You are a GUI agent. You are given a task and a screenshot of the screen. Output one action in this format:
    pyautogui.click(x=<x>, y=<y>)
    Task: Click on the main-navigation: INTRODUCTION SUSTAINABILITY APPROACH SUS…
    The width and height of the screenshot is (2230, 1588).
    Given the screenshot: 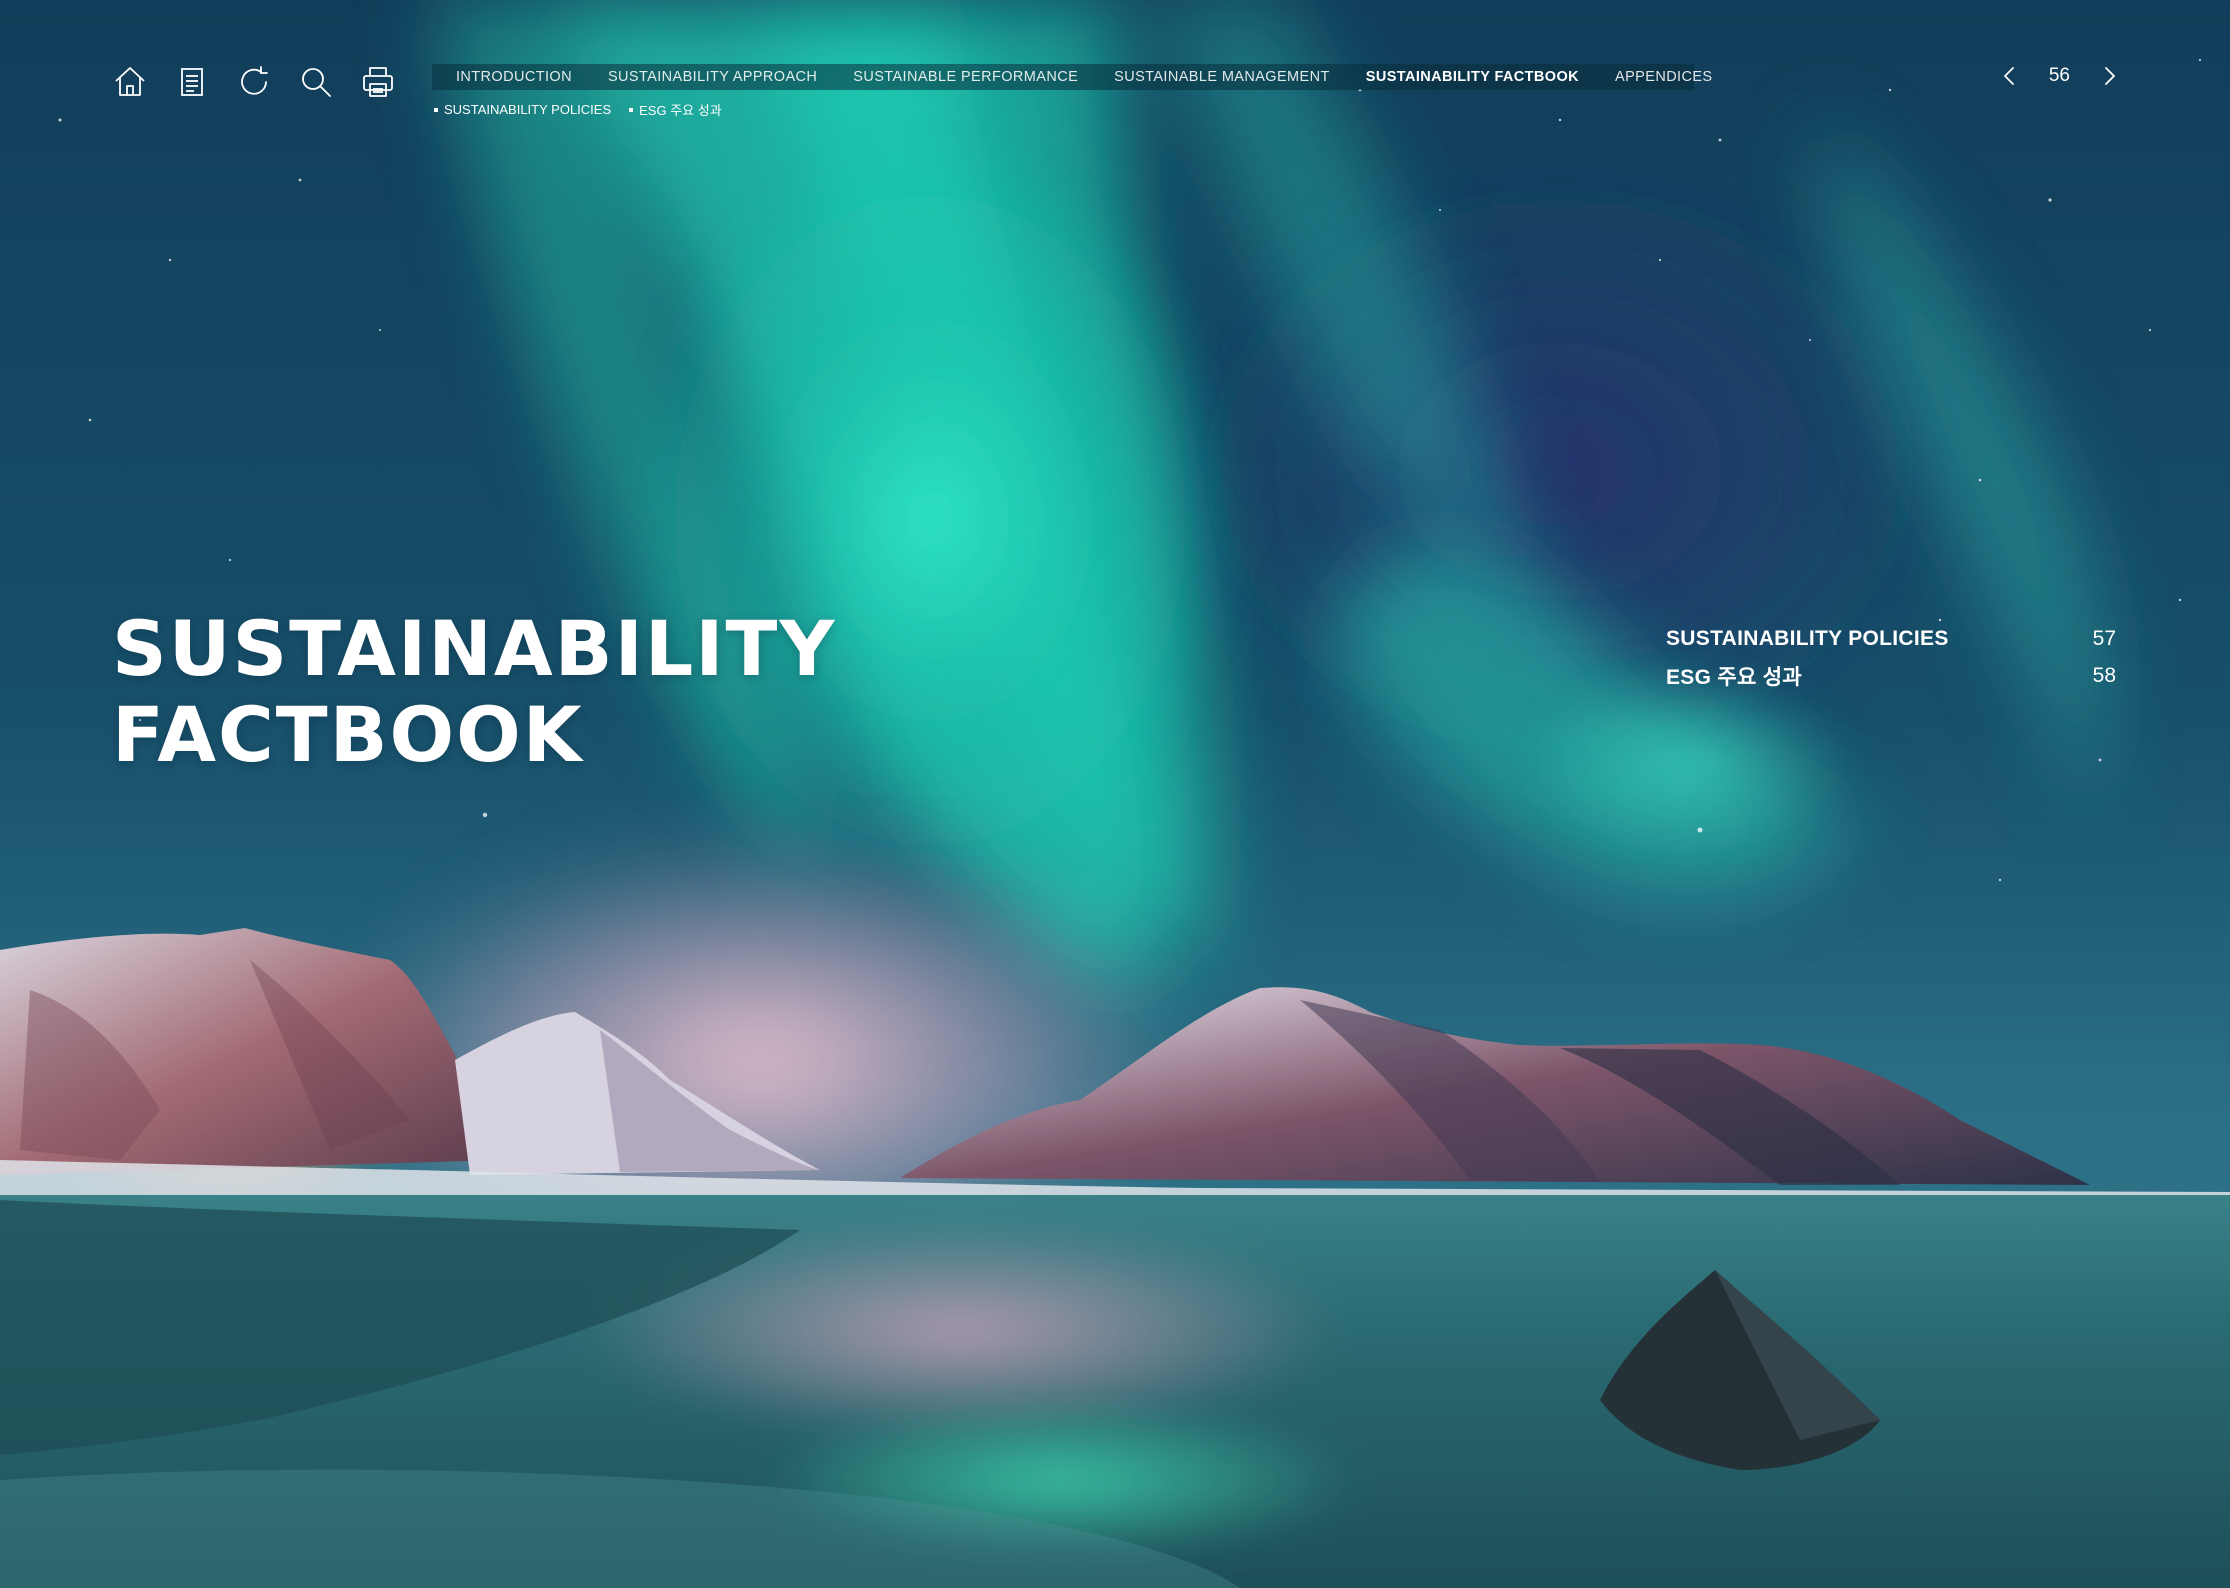 What is the action you would take?
    pyautogui.click(x=1072, y=77)
    